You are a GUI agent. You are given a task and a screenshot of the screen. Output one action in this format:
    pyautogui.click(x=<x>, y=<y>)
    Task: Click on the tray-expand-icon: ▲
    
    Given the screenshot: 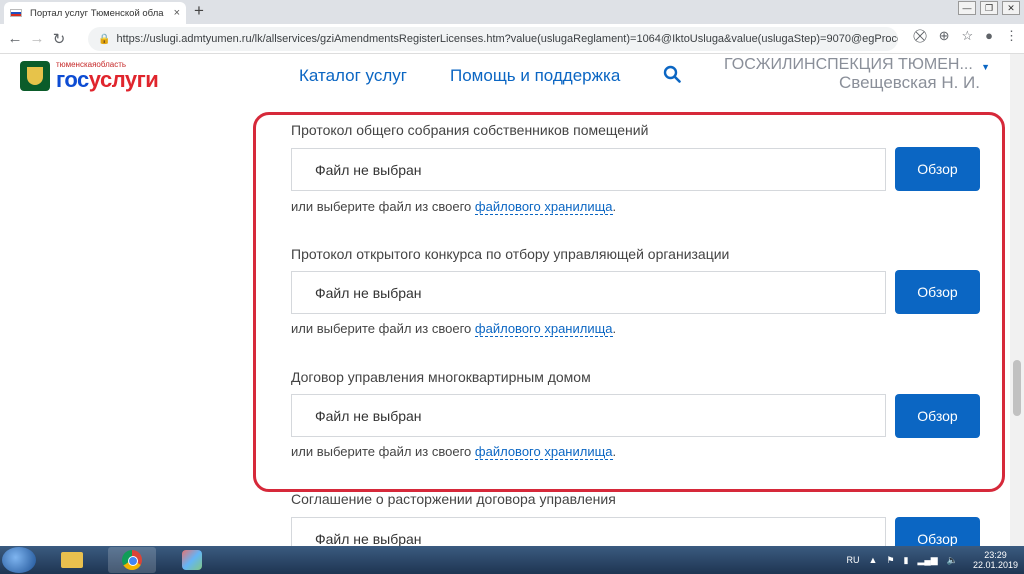 What is the action you would take?
    pyautogui.click(x=873, y=560)
    